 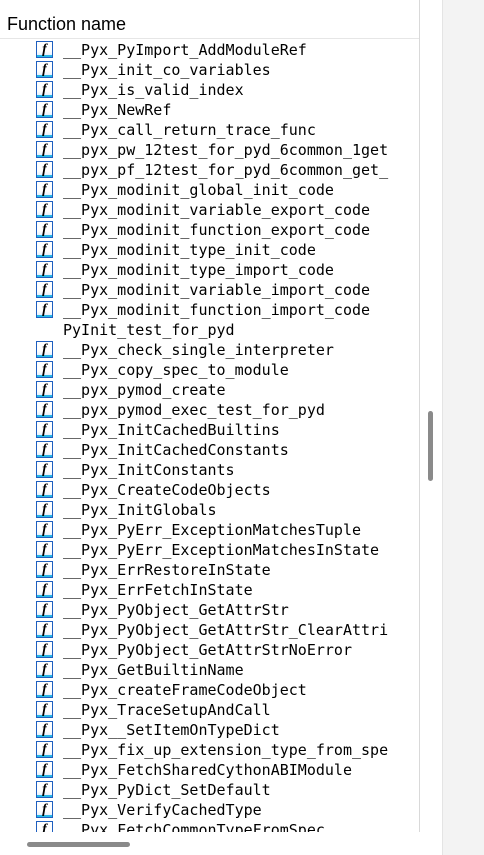 I want to click on function-row: f __Pyx_modinit_function_import_code, so click(x=210, y=310).